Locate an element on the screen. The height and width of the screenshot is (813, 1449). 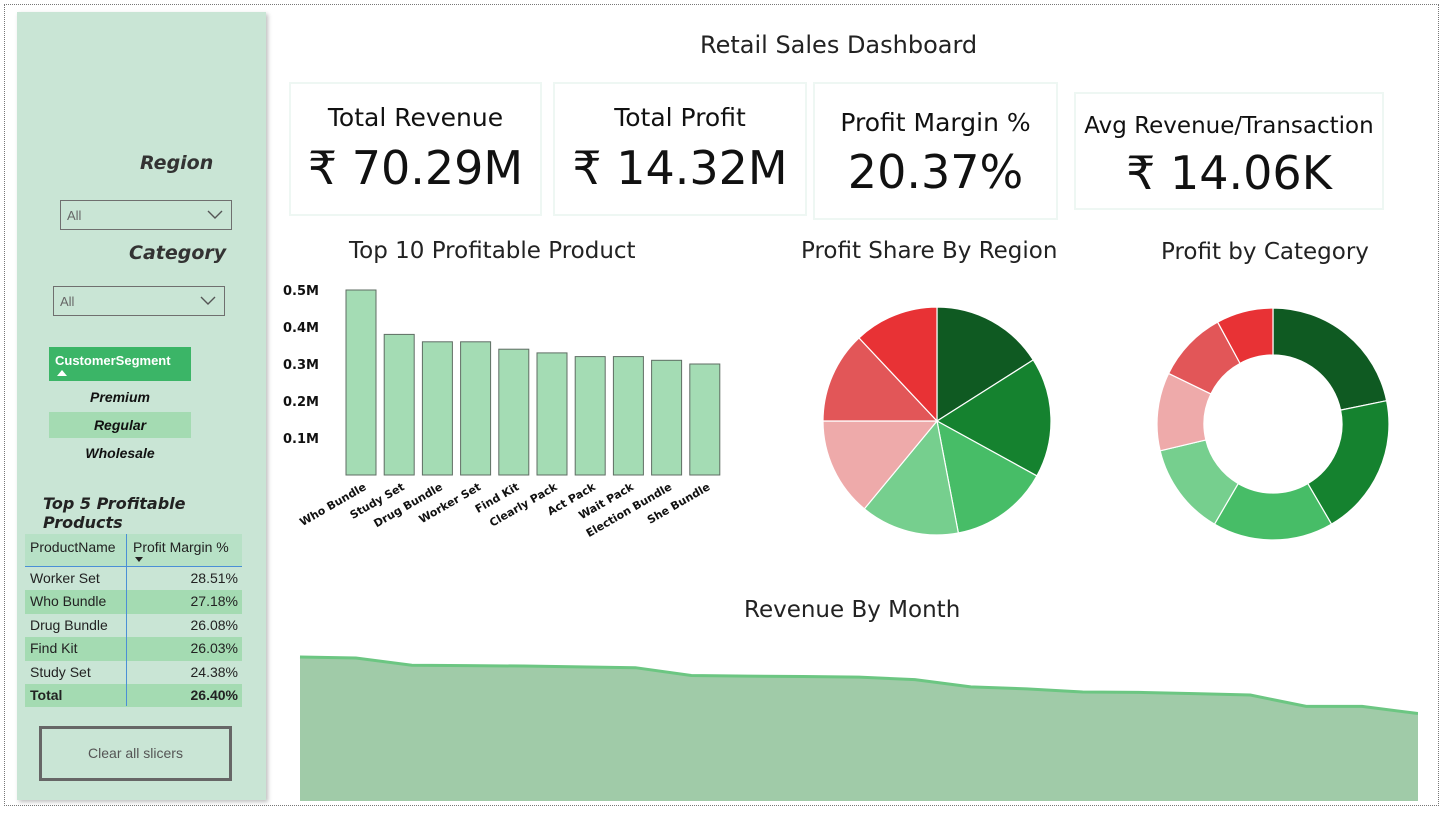
table-cell-product: Drug Bundle is located at coordinates (69, 624).